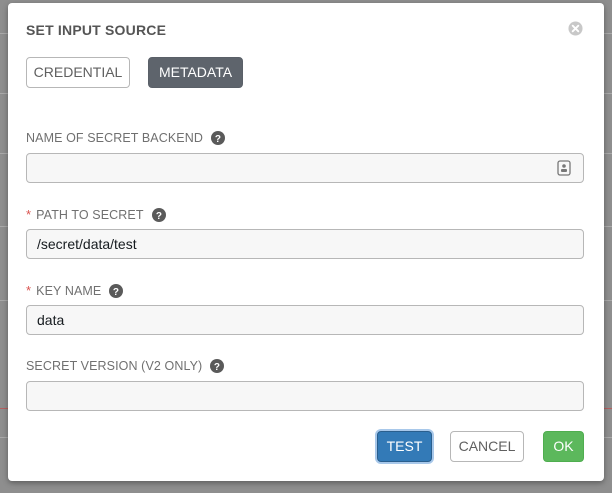  I want to click on path-input, so click(305, 244).